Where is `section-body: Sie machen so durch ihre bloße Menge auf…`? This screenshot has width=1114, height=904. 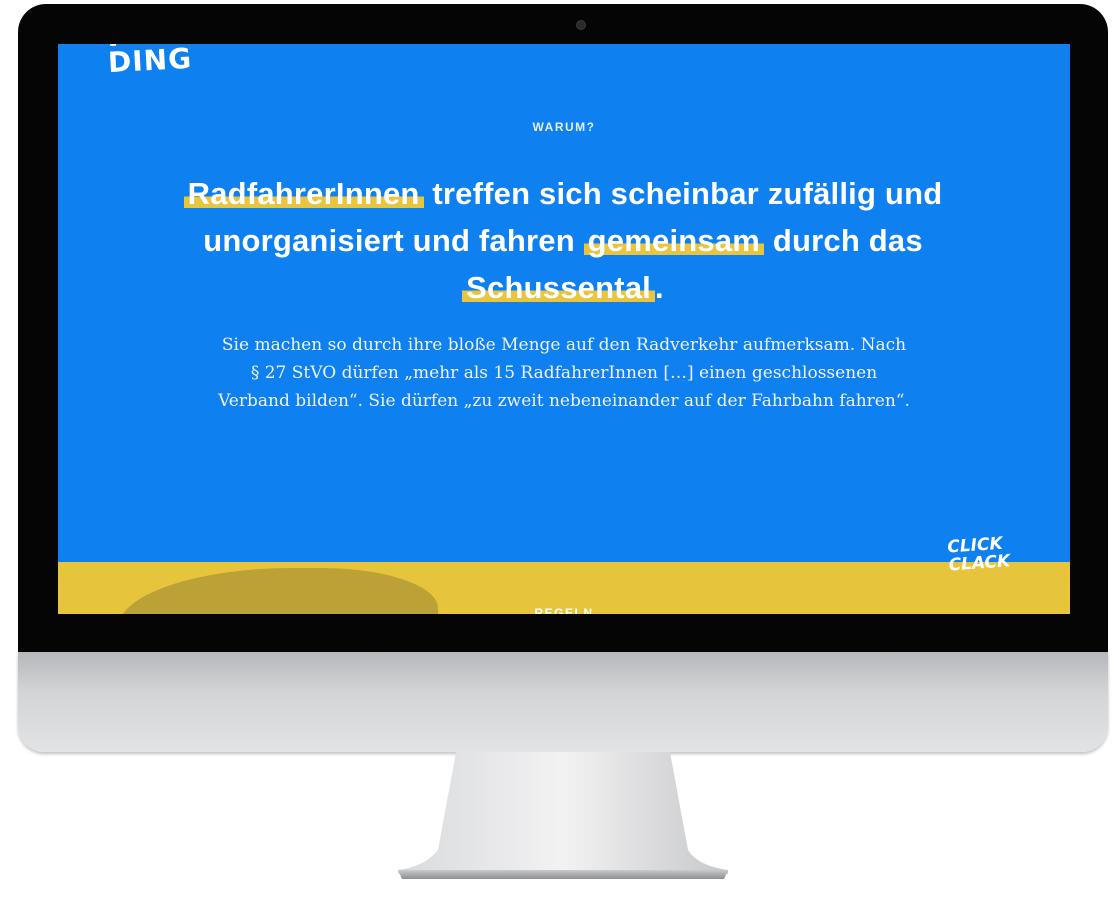 section-body: Sie machen so durch ihre bloße Menge auf… is located at coordinates (564, 373).